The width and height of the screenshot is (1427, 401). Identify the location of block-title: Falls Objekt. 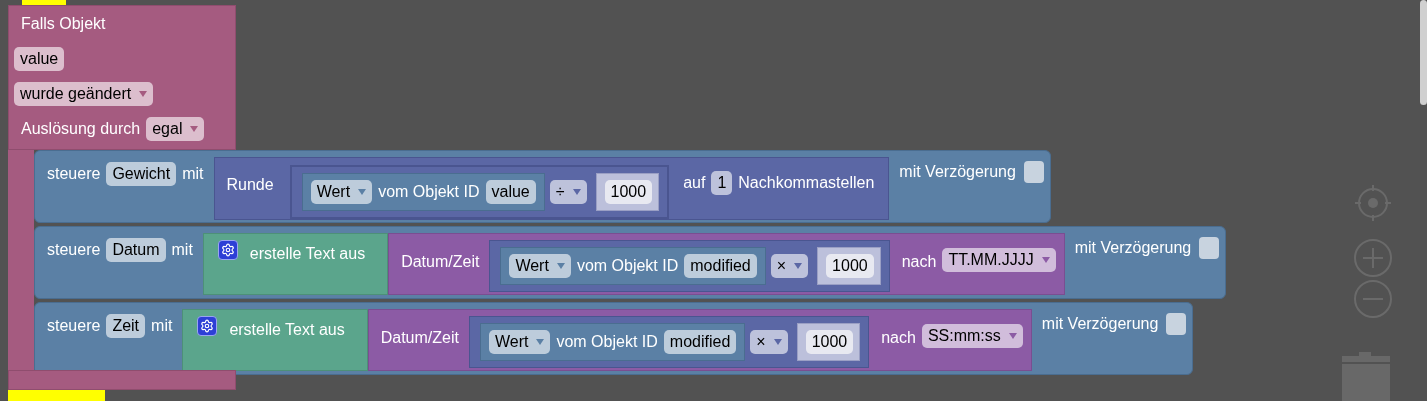
(63, 24).